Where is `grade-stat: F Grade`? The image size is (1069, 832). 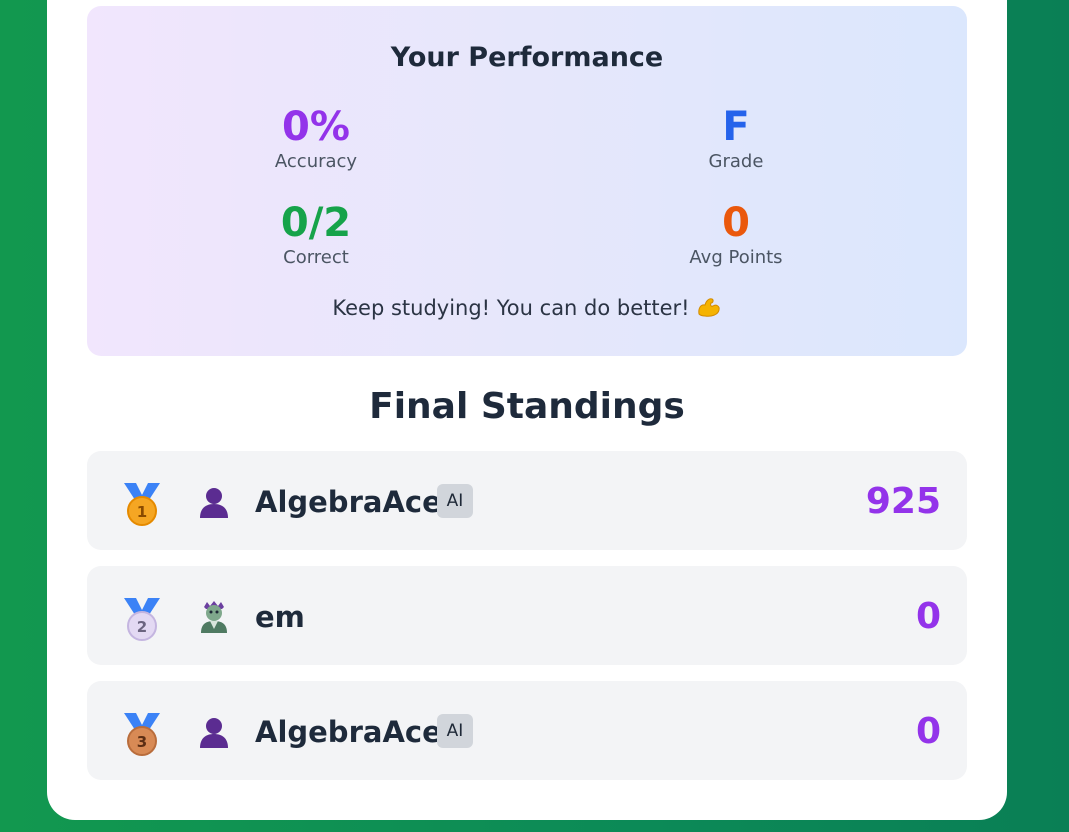 grade-stat: F Grade is located at coordinates (736, 139).